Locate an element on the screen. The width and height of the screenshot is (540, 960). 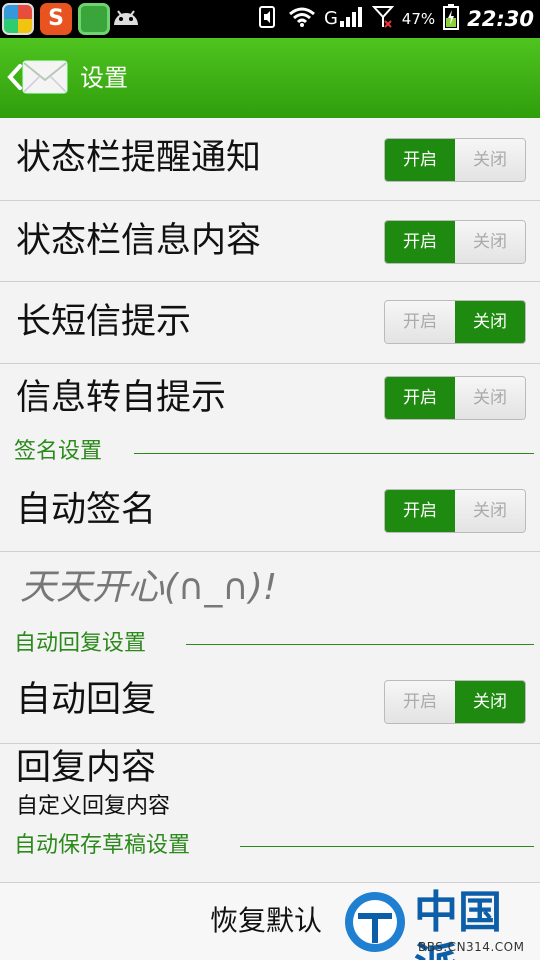
bottom-bar: 恢复默认 中国派 BBS.CN314.COM is located at coordinates (270, 921).